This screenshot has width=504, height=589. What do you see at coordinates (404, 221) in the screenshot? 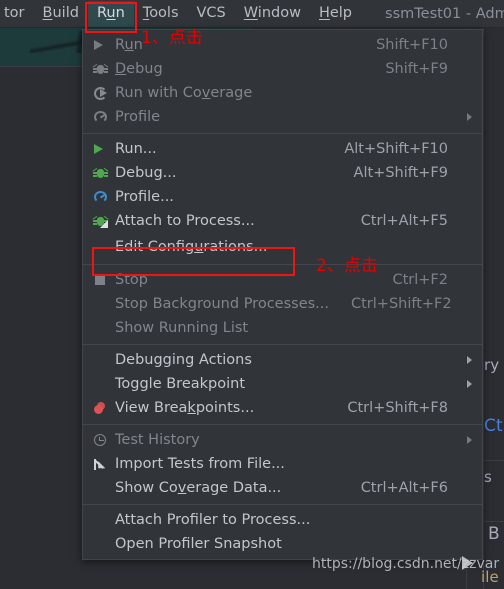
I see `menu-item-shortcut: Ctrl+Alt+F5` at bounding box center [404, 221].